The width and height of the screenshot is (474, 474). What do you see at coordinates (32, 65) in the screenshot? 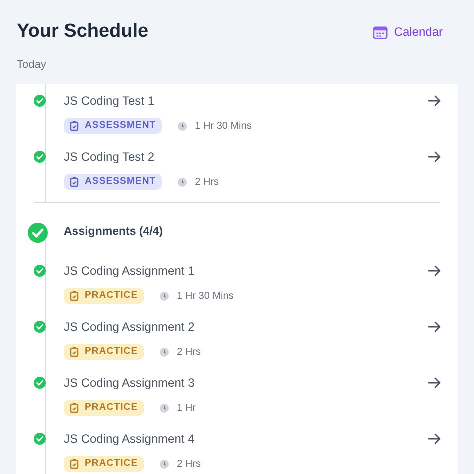
I see `subtitle: Today` at bounding box center [32, 65].